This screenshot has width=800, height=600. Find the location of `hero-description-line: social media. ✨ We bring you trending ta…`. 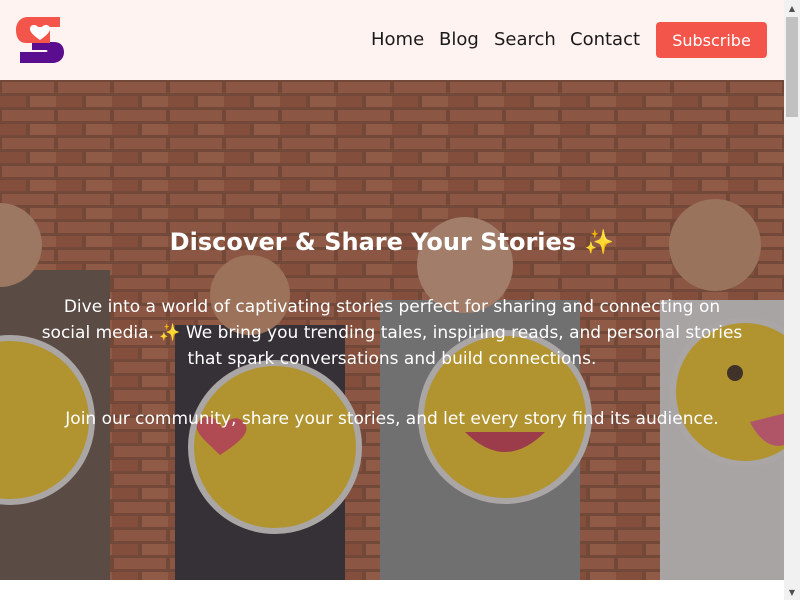

hero-description-line: social media. ✨ We bring you trending ta… is located at coordinates (392, 333).